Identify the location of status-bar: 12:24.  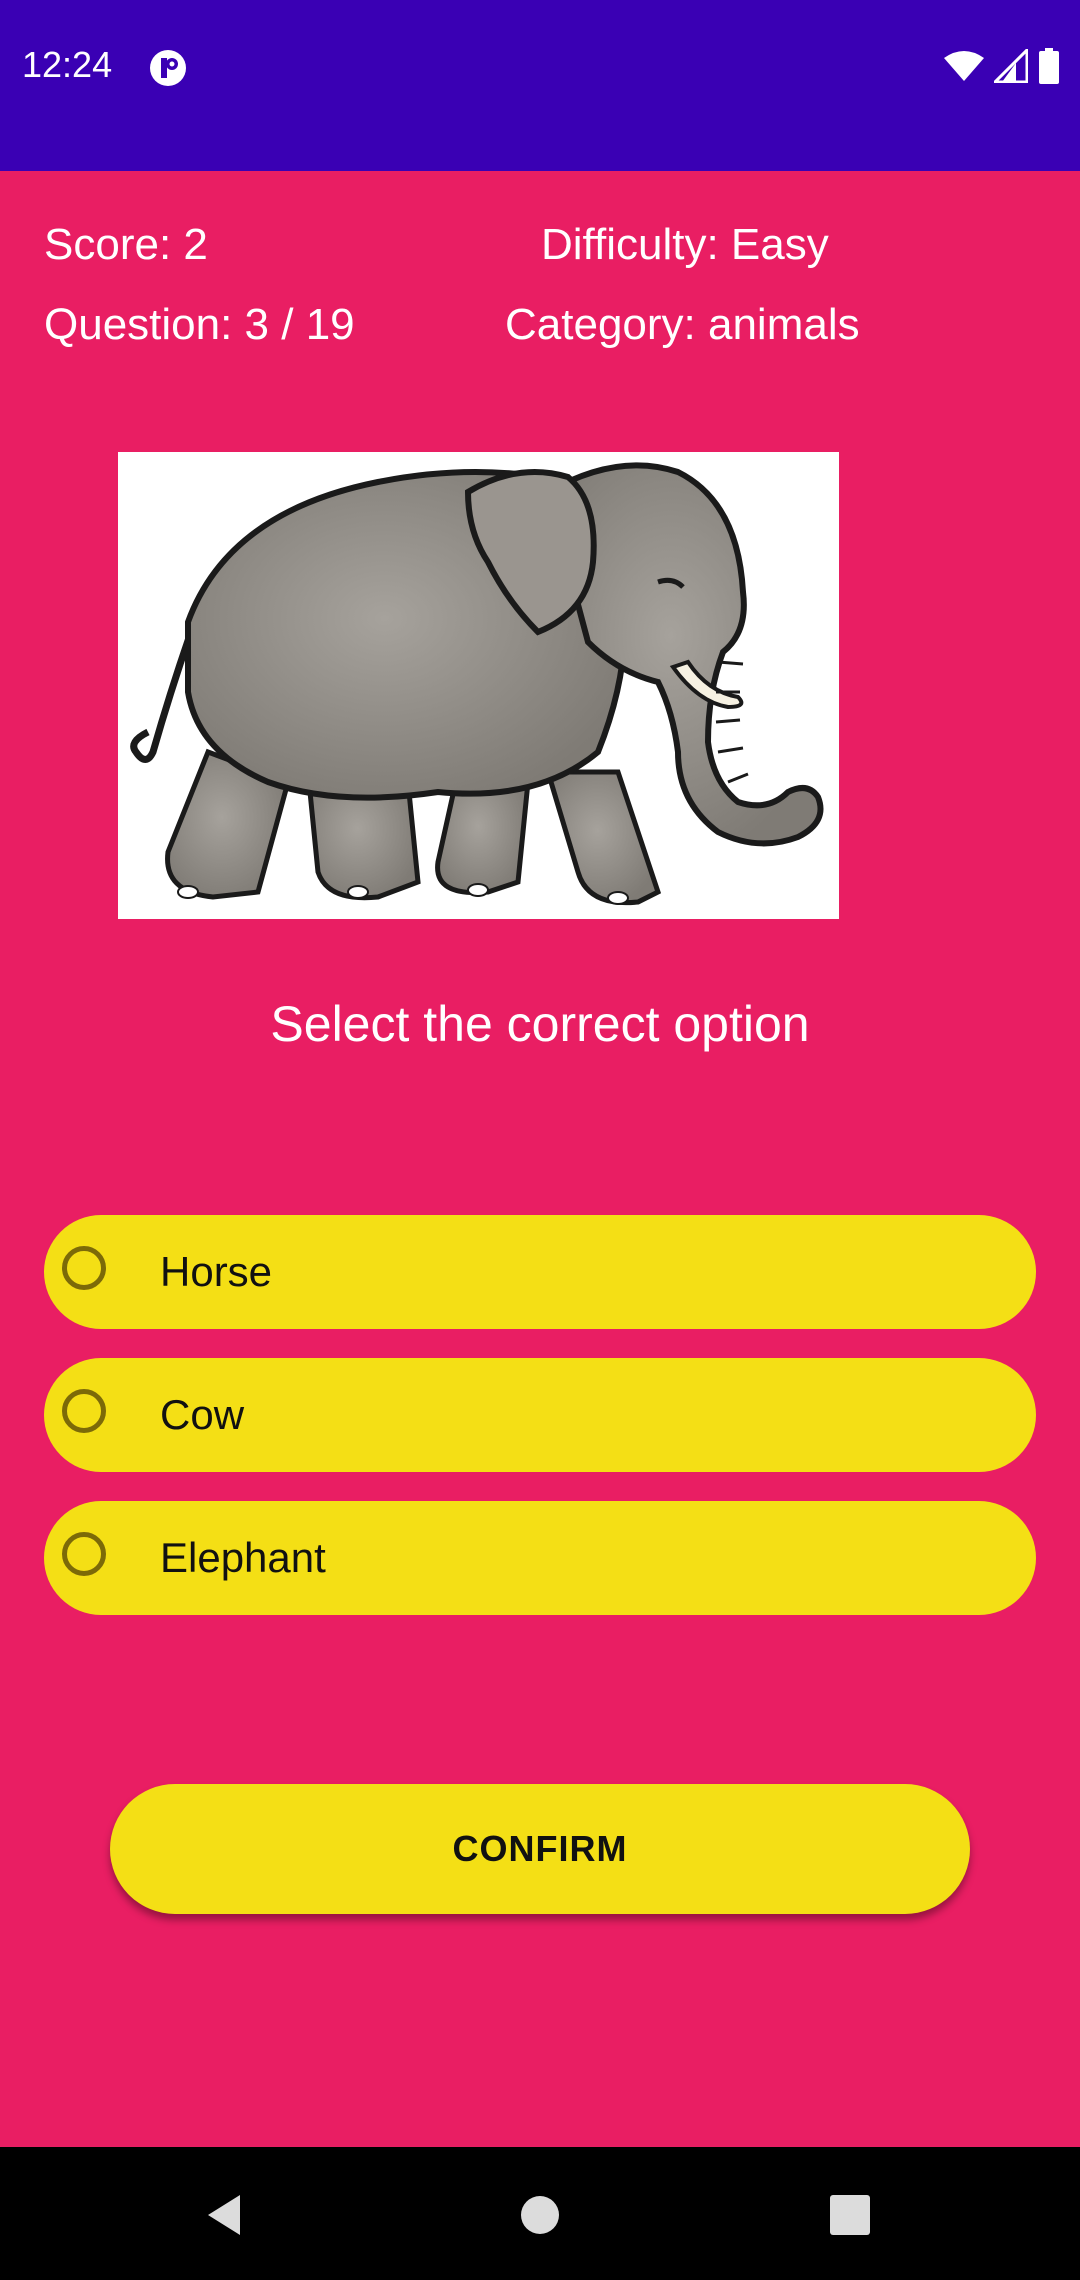
(540, 85).